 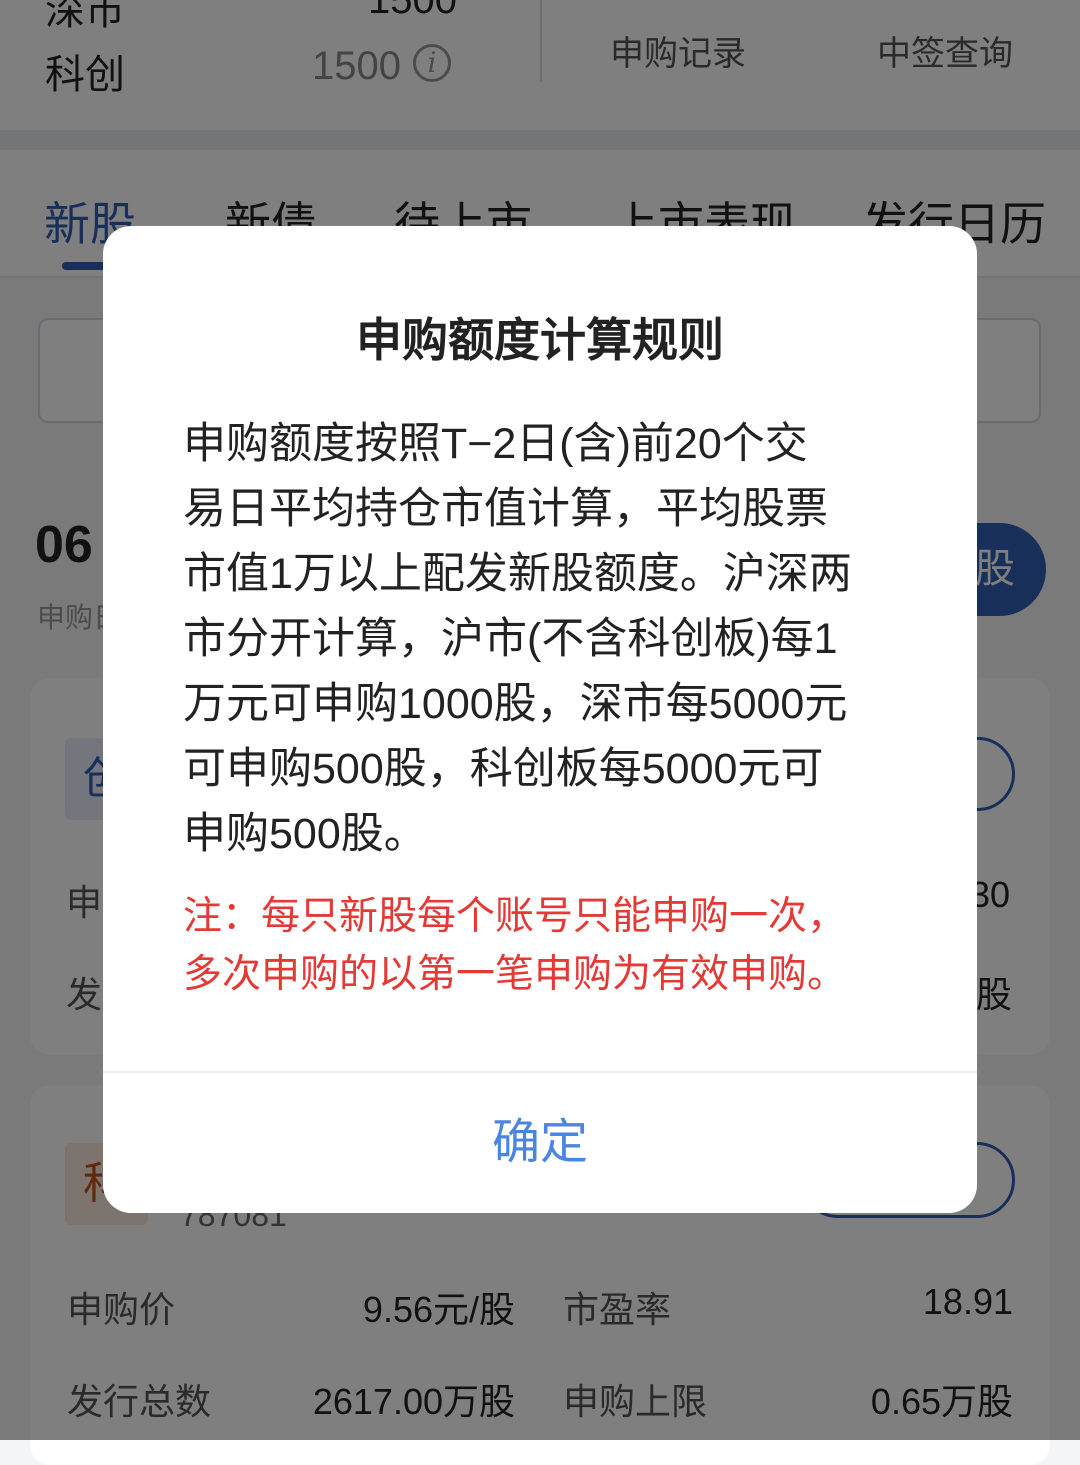 What do you see at coordinates (503, 769) in the screenshot?
I see `body-line: 可申购500股，科创板每5000元可` at bounding box center [503, 769].